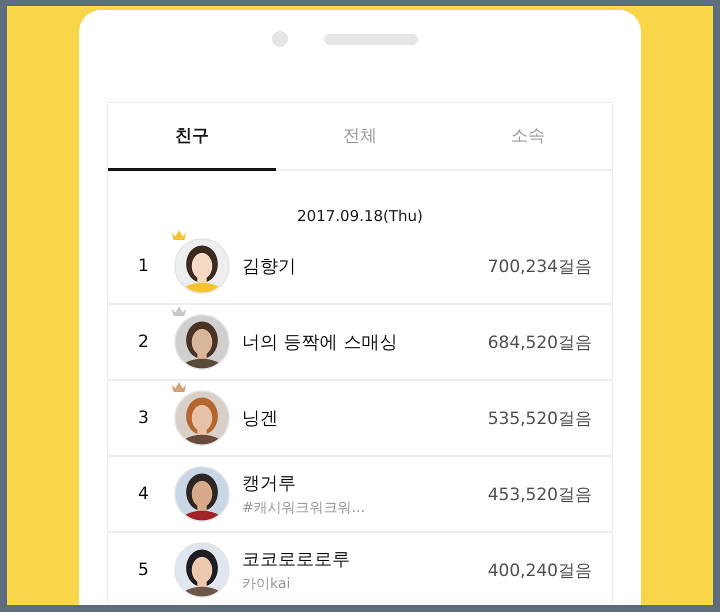  What do you see at coordinates (296, 559) in the screenshot?
I see `user-name: 코코로로로루` at bounding box center [296, 559].